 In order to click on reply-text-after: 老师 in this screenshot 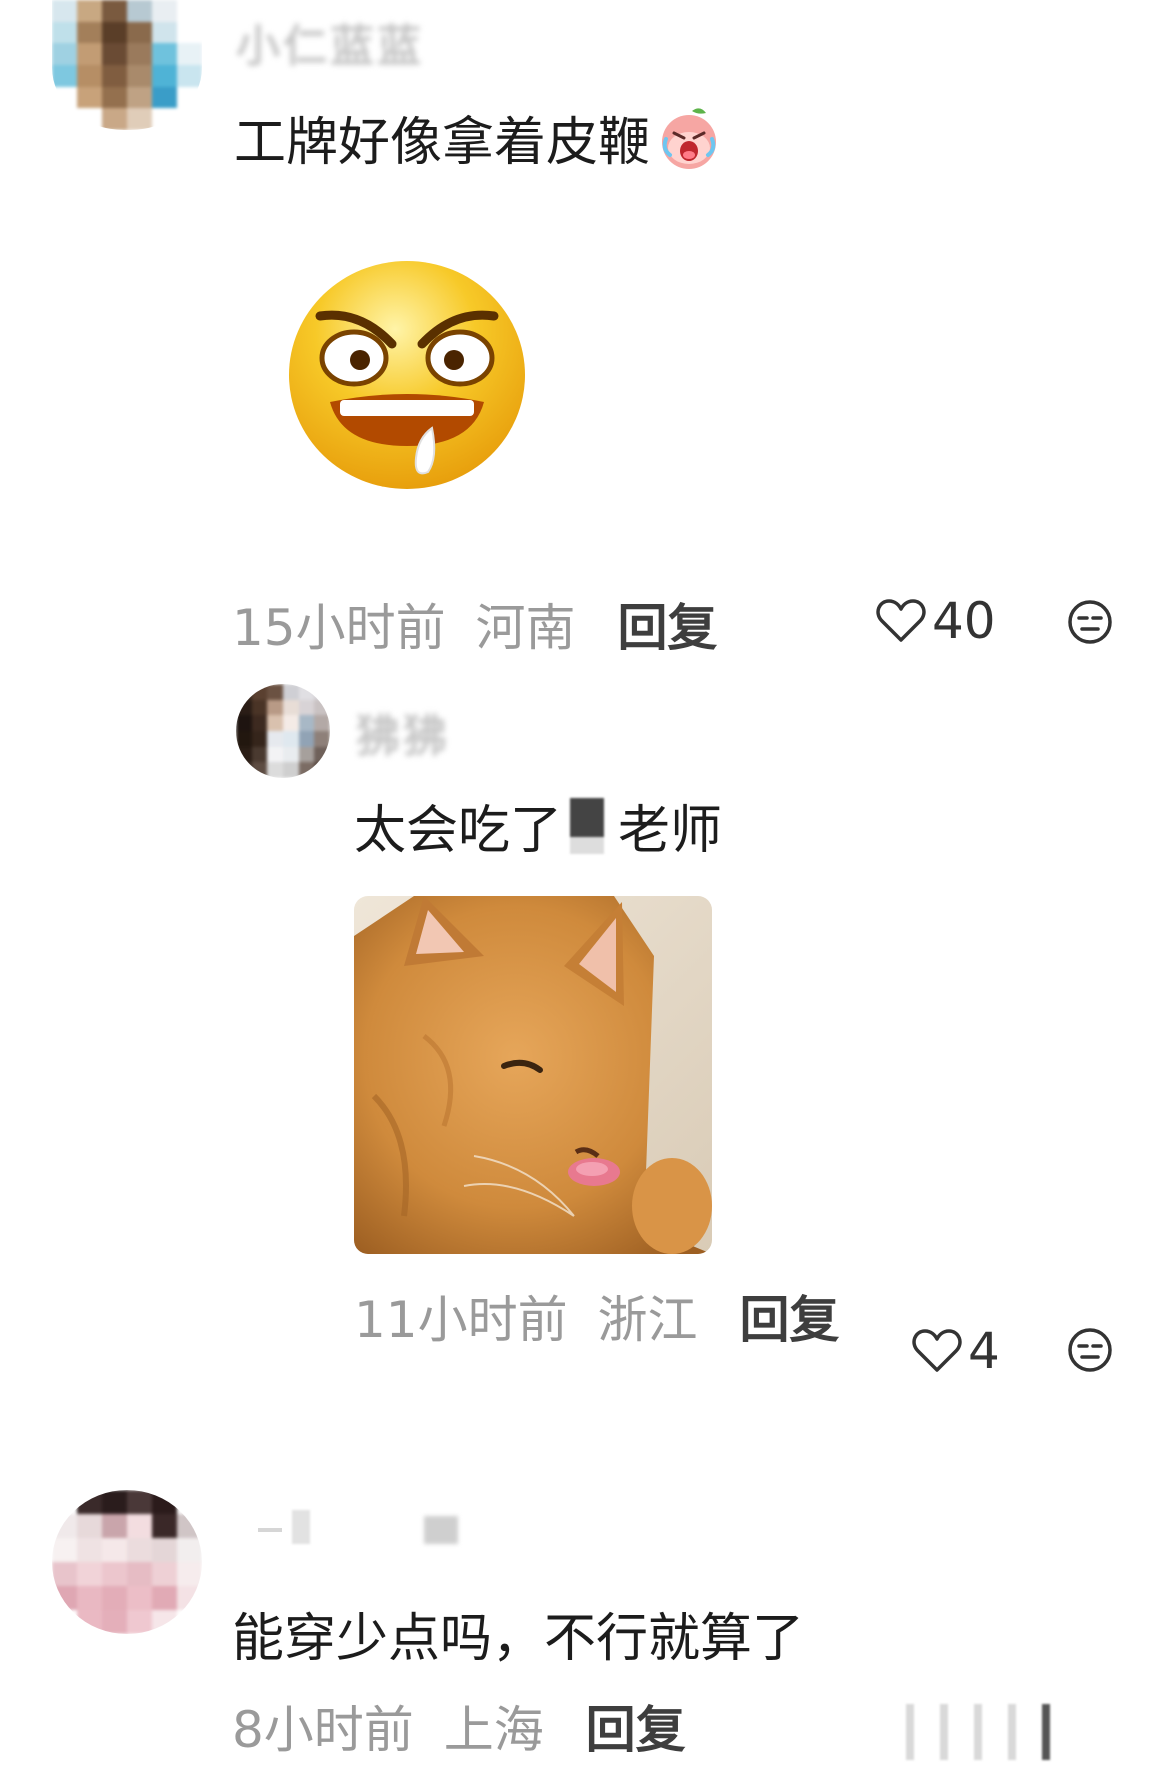, I will do `click(670, 831)`.